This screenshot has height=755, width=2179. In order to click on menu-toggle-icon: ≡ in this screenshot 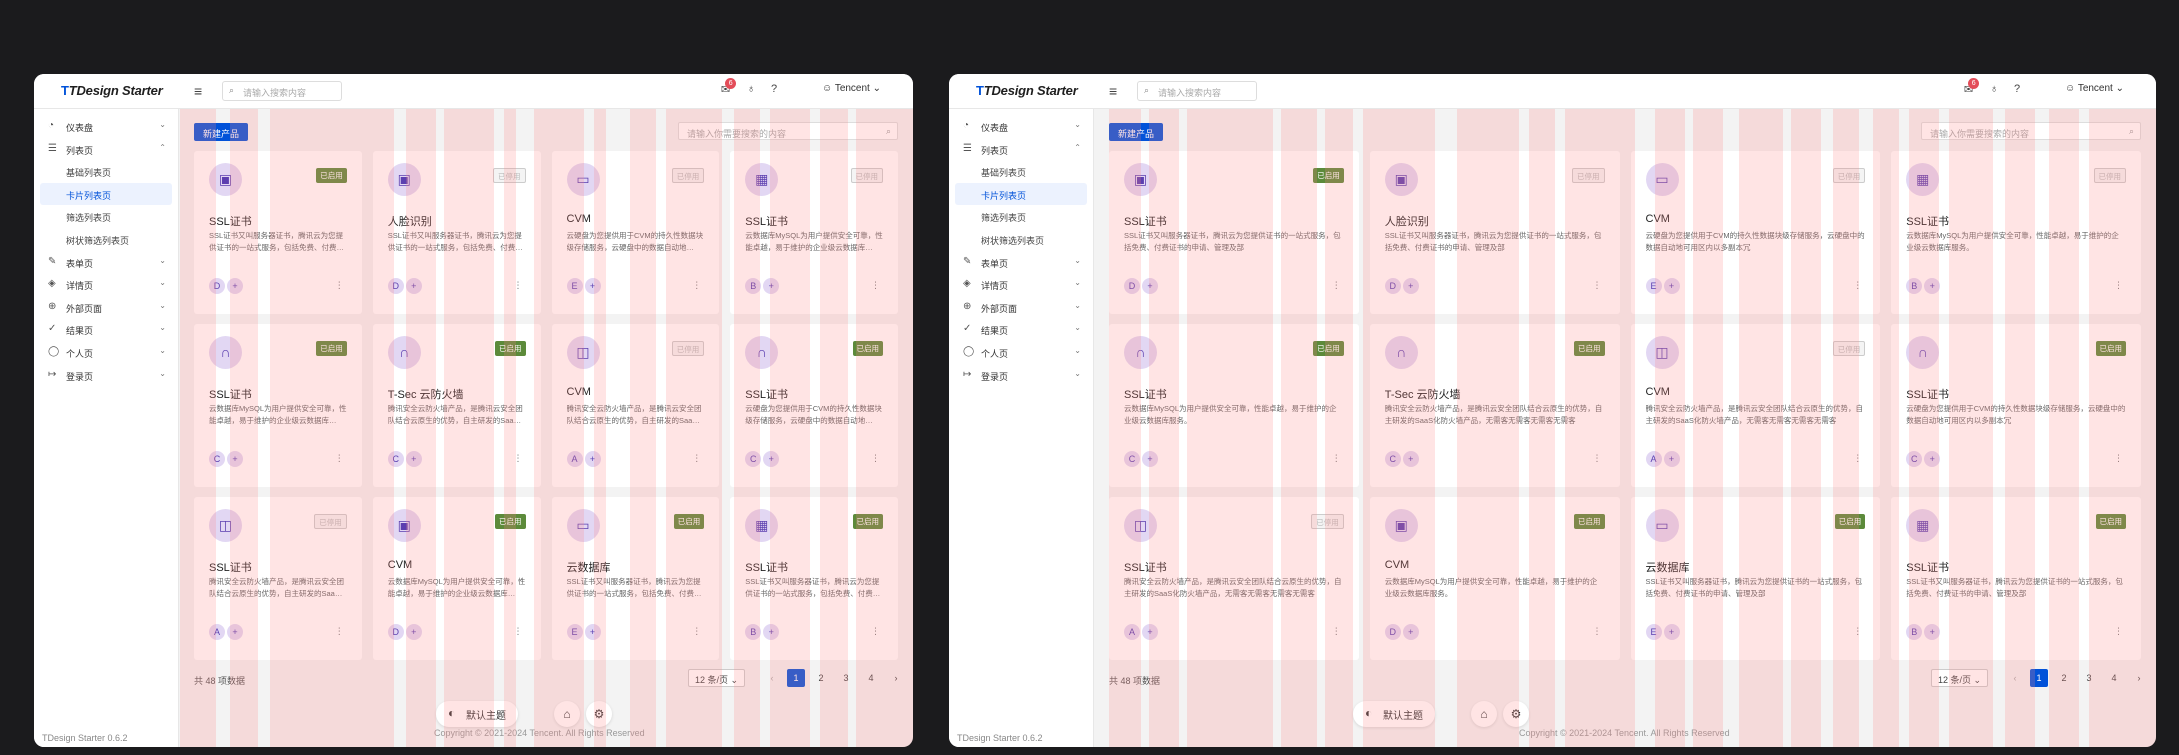, I will do `click(1113, 91)`.